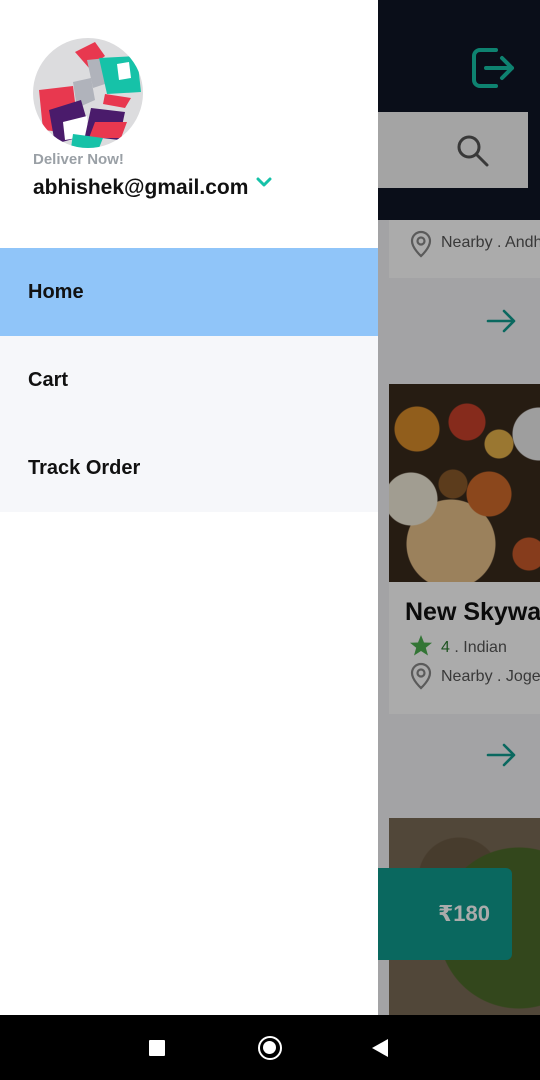 The image size is (540, 1080). Describe the element at coordinates (380, 1048) in the screenshot. I see `nav-back-icon` at that location.